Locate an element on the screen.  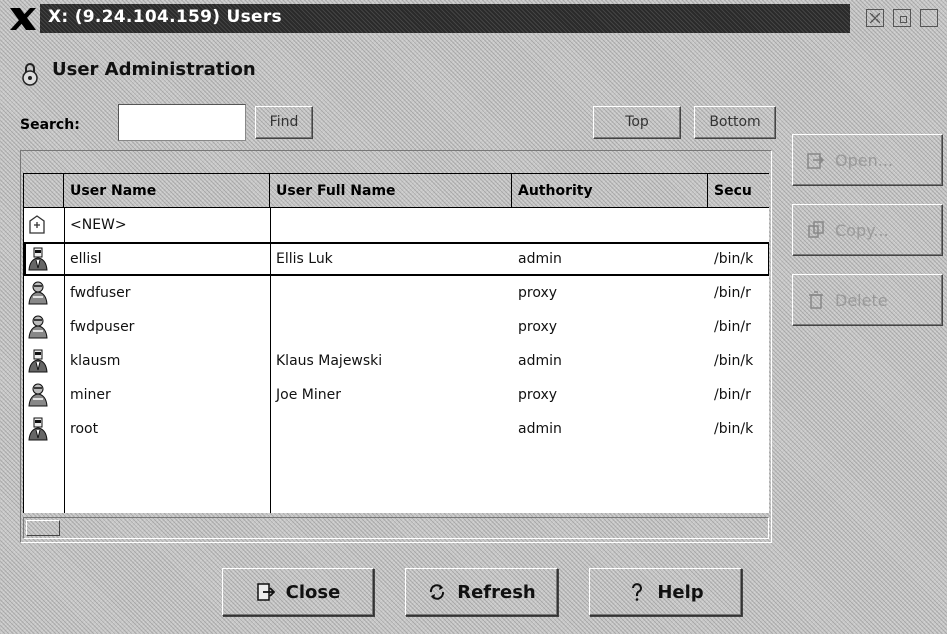
copy-icon is located at coordinates (816, 229).